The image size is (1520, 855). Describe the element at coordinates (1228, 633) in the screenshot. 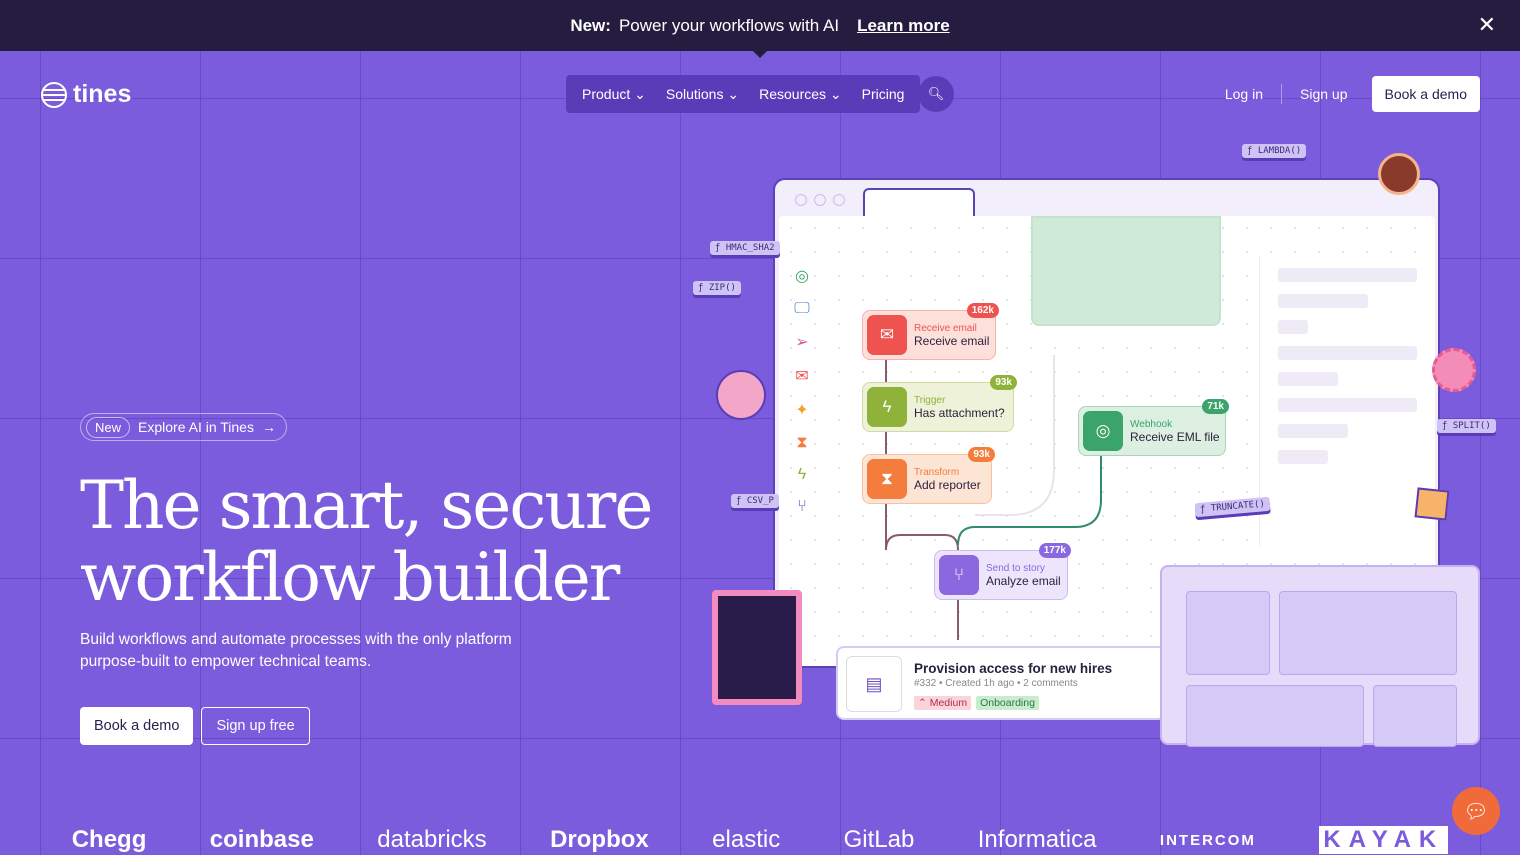

I see `pie-chart-panel` at that location.